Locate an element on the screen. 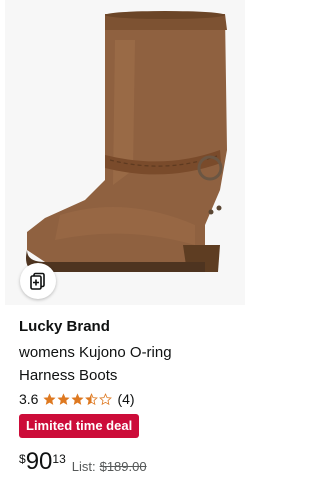 Image resolution: width=320 pixels, height=480 pixels. product-title-line: Harness Boots is located at coordinates (68, 375).